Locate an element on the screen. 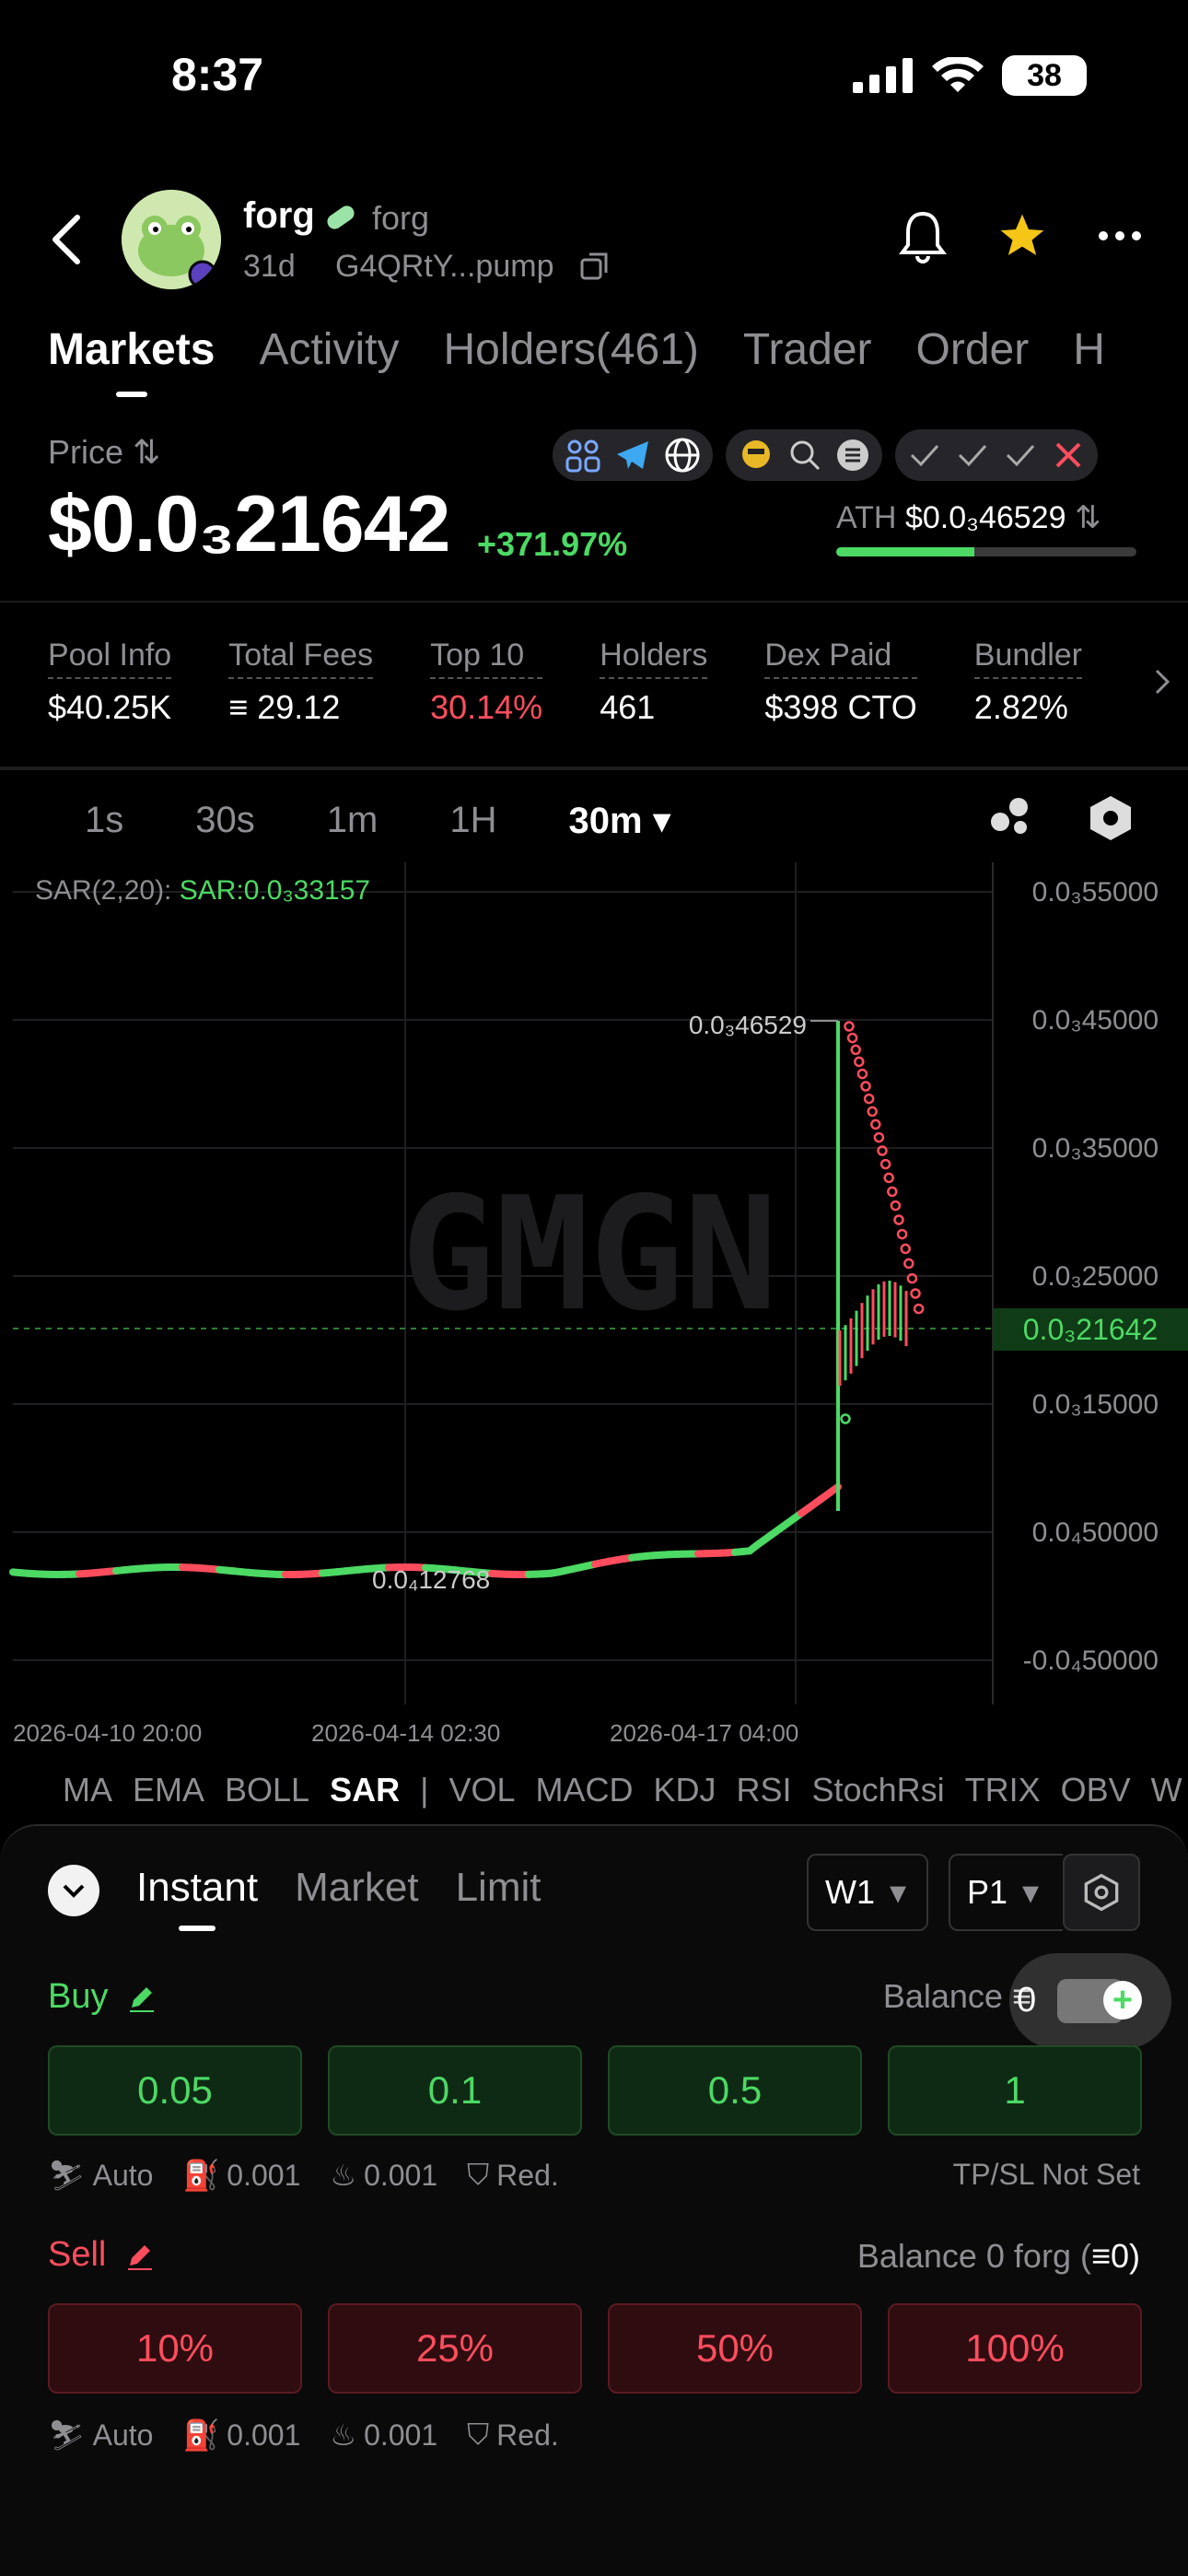 The image size is (1188, 2576). ind-ema: EMA is located at coordinates (168, 1790).